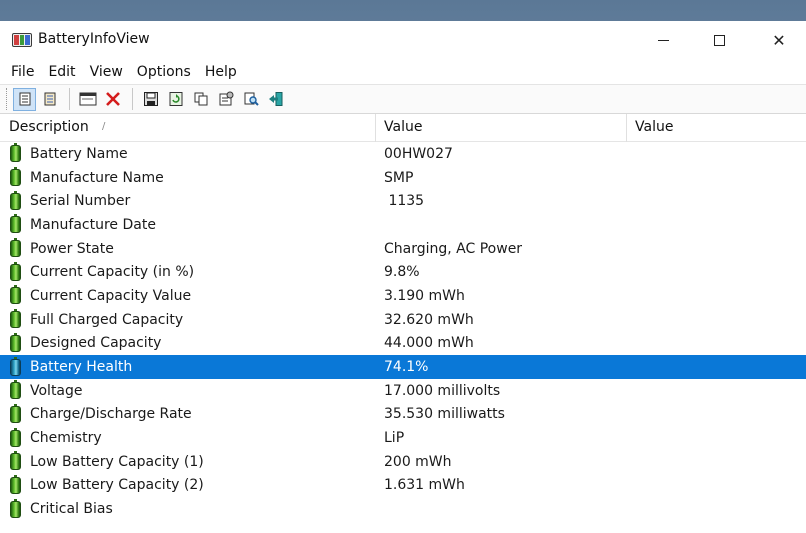  I want to click on list-item: Voltage 17.000 millivolts, so click(403, 391).